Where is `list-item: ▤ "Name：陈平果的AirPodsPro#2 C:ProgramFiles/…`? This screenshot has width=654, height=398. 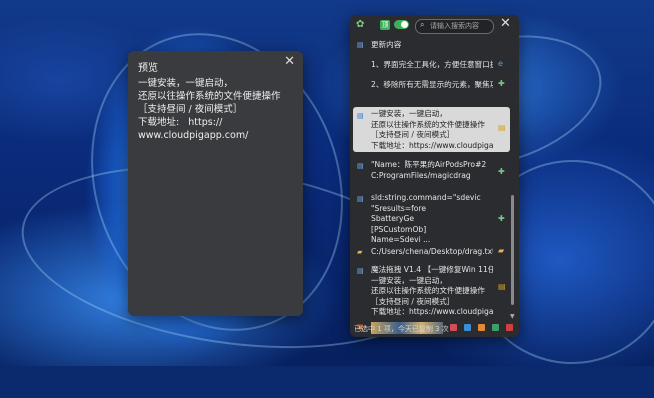
list-item: ▤ "Name：陈平果的AirPodsPro#2 C:ProgramFiles/… is located at coordinates (431, 171).